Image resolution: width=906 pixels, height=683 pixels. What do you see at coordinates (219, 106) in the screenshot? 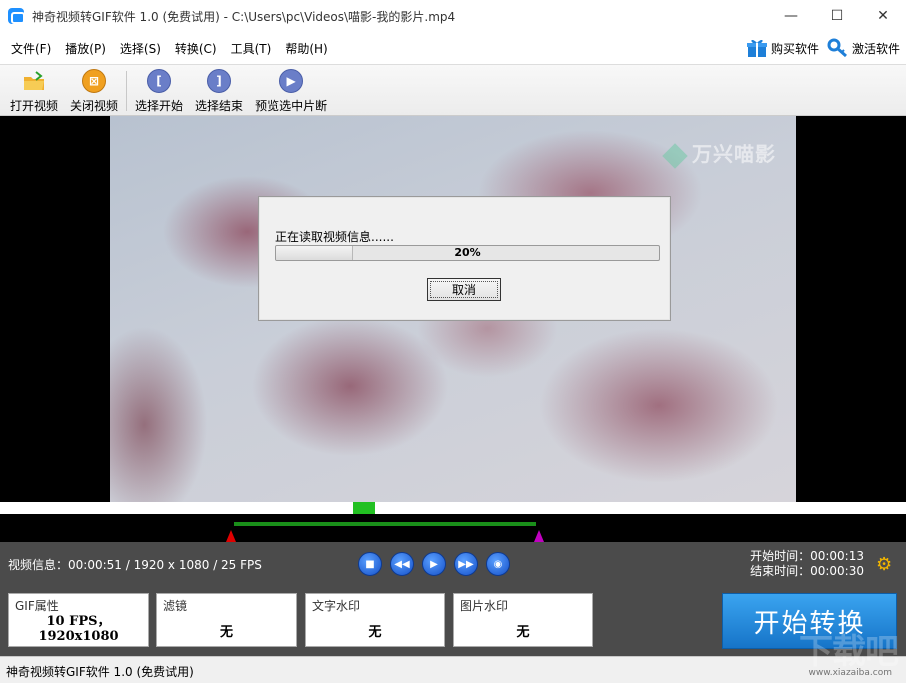
I see `select-end-label: 选择结束` at bounding box center [219, 106].